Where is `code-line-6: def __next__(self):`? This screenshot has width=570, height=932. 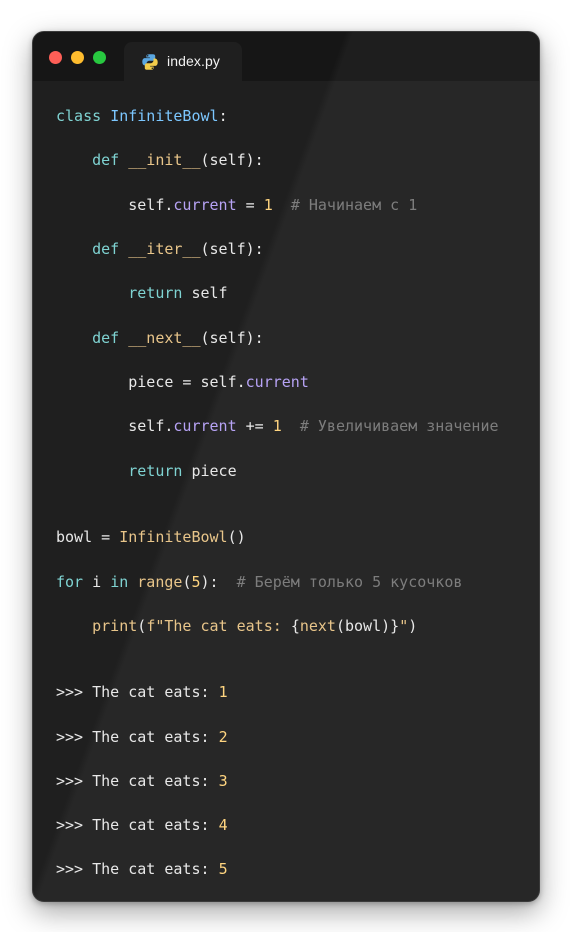
code-line-6: def __next__(self): is located at coordinates (178, 338).